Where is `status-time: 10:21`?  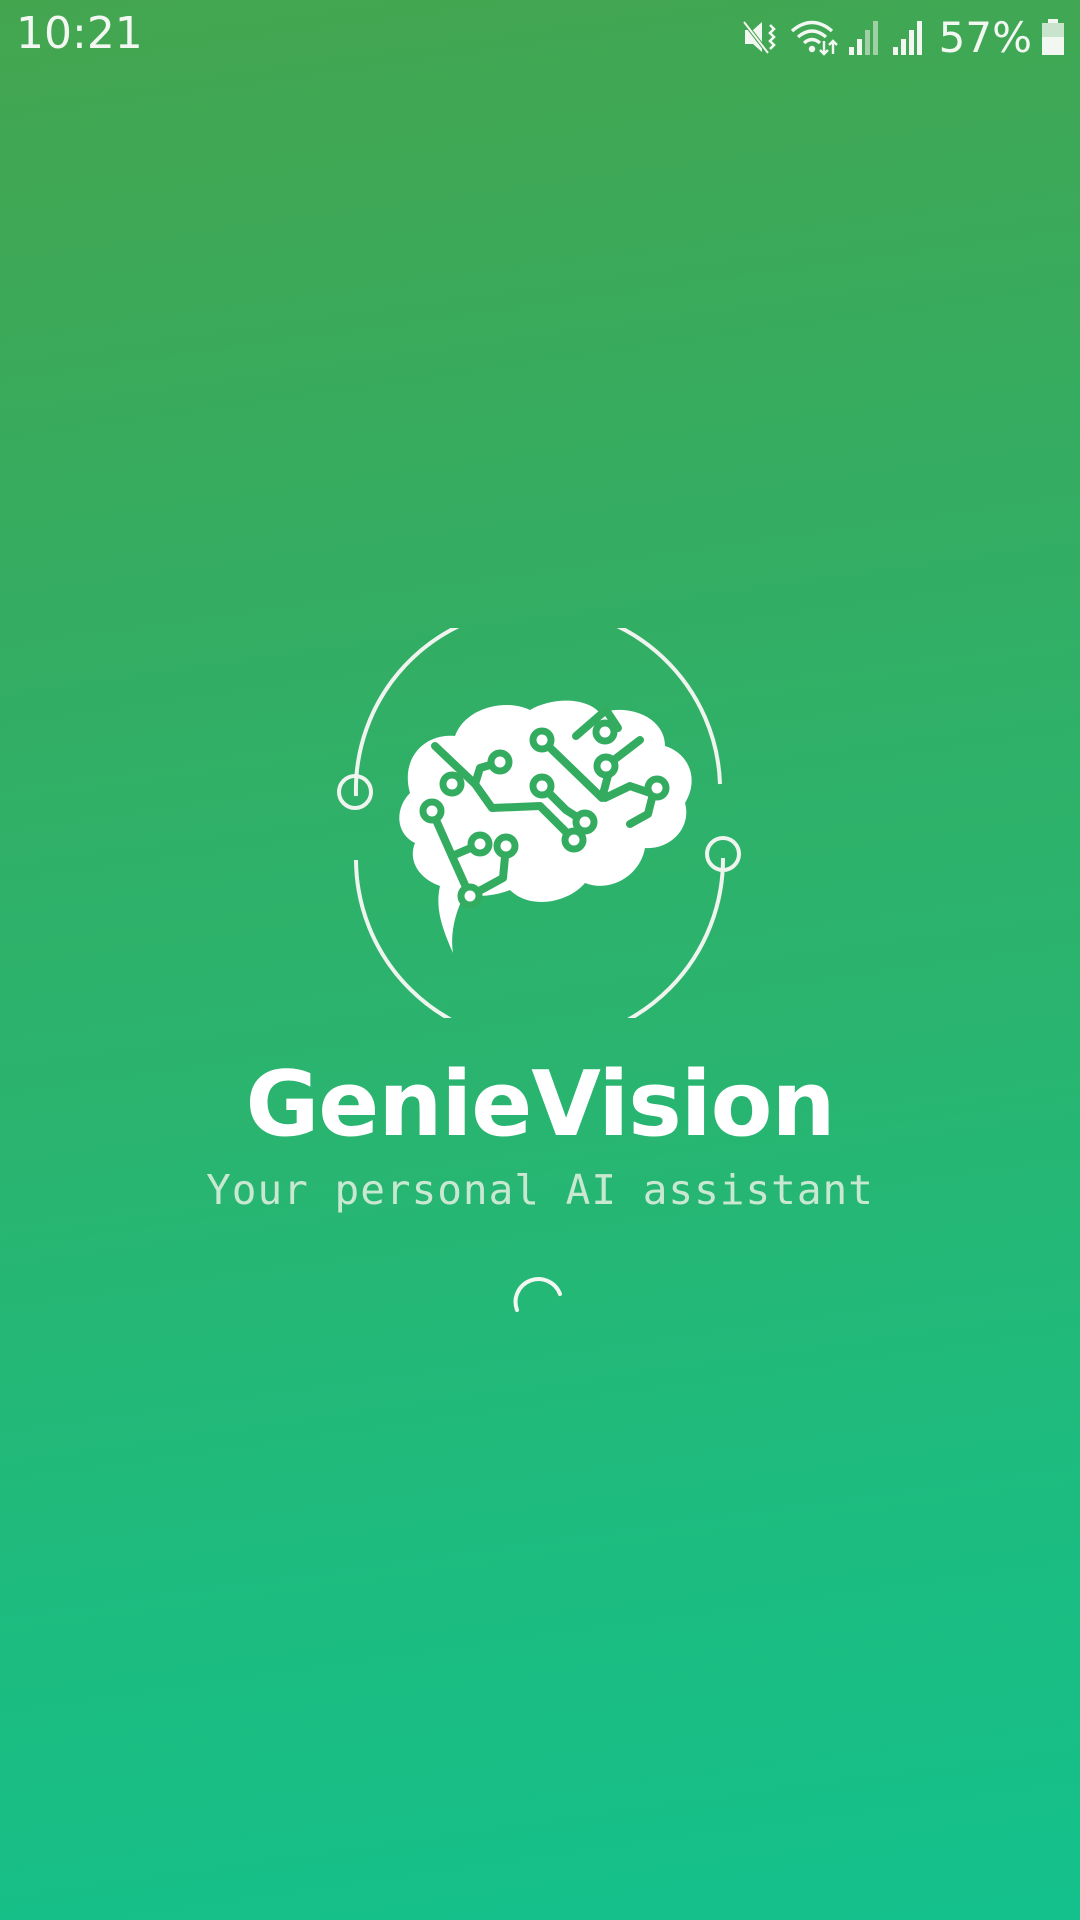 status-time: 10:21 is located at coordinates (79, 33).